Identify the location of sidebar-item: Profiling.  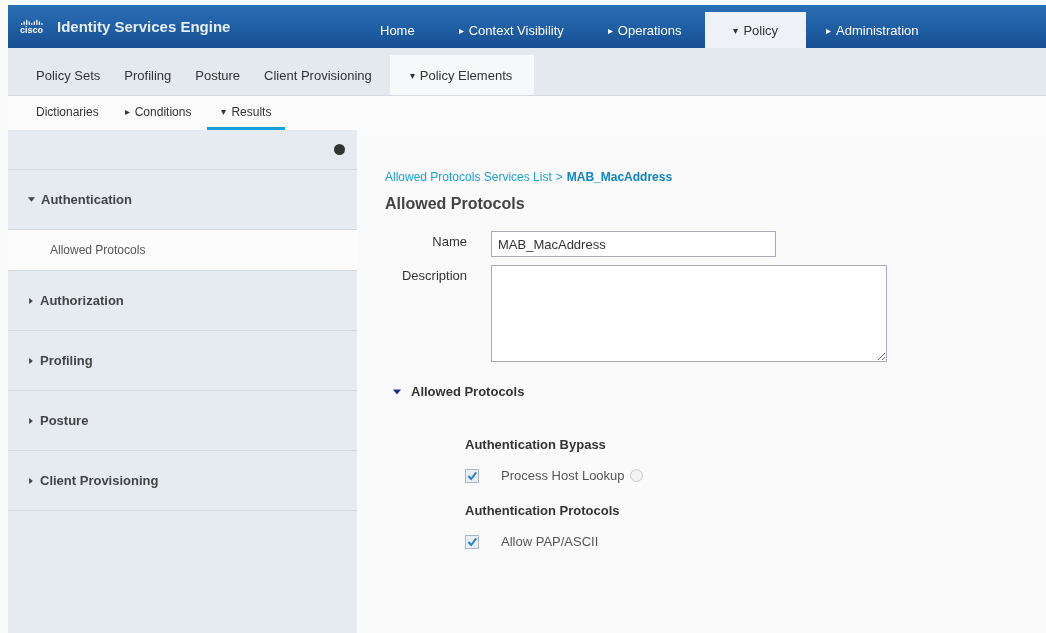
(182, 361).